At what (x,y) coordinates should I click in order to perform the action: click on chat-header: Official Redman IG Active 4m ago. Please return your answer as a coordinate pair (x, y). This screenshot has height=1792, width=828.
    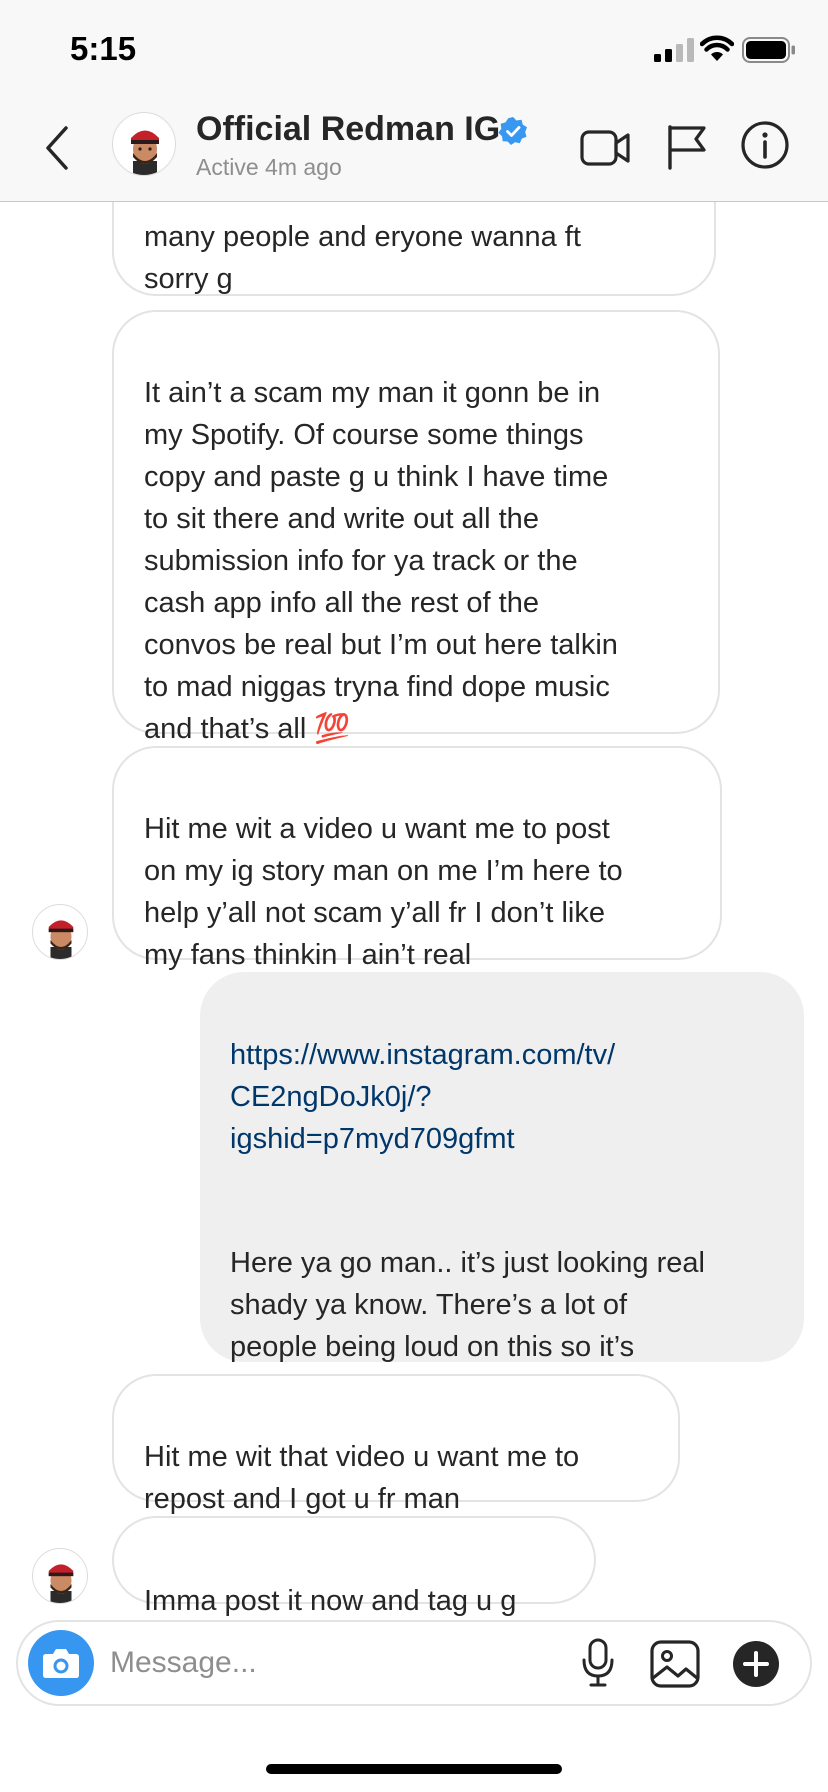
    Looking at the image, I should click on (414, 149).